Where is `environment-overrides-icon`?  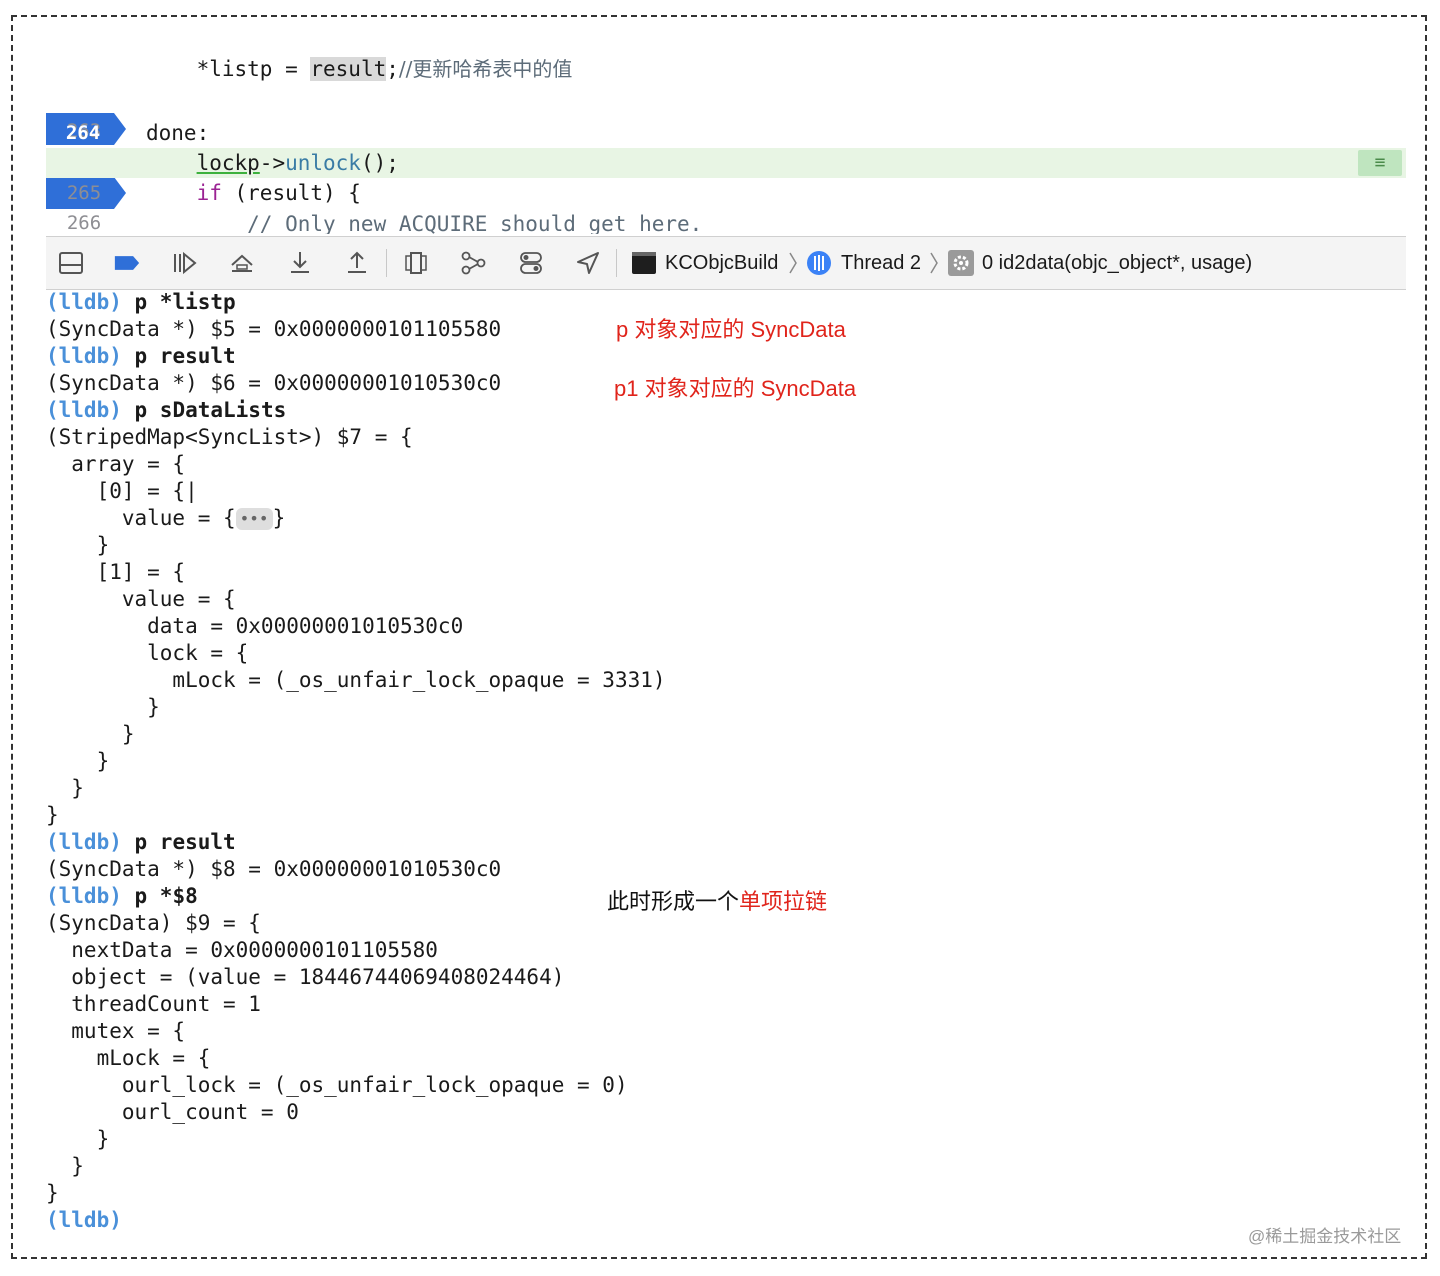
environment-overrides-icon is located at coordinates (531, 263).